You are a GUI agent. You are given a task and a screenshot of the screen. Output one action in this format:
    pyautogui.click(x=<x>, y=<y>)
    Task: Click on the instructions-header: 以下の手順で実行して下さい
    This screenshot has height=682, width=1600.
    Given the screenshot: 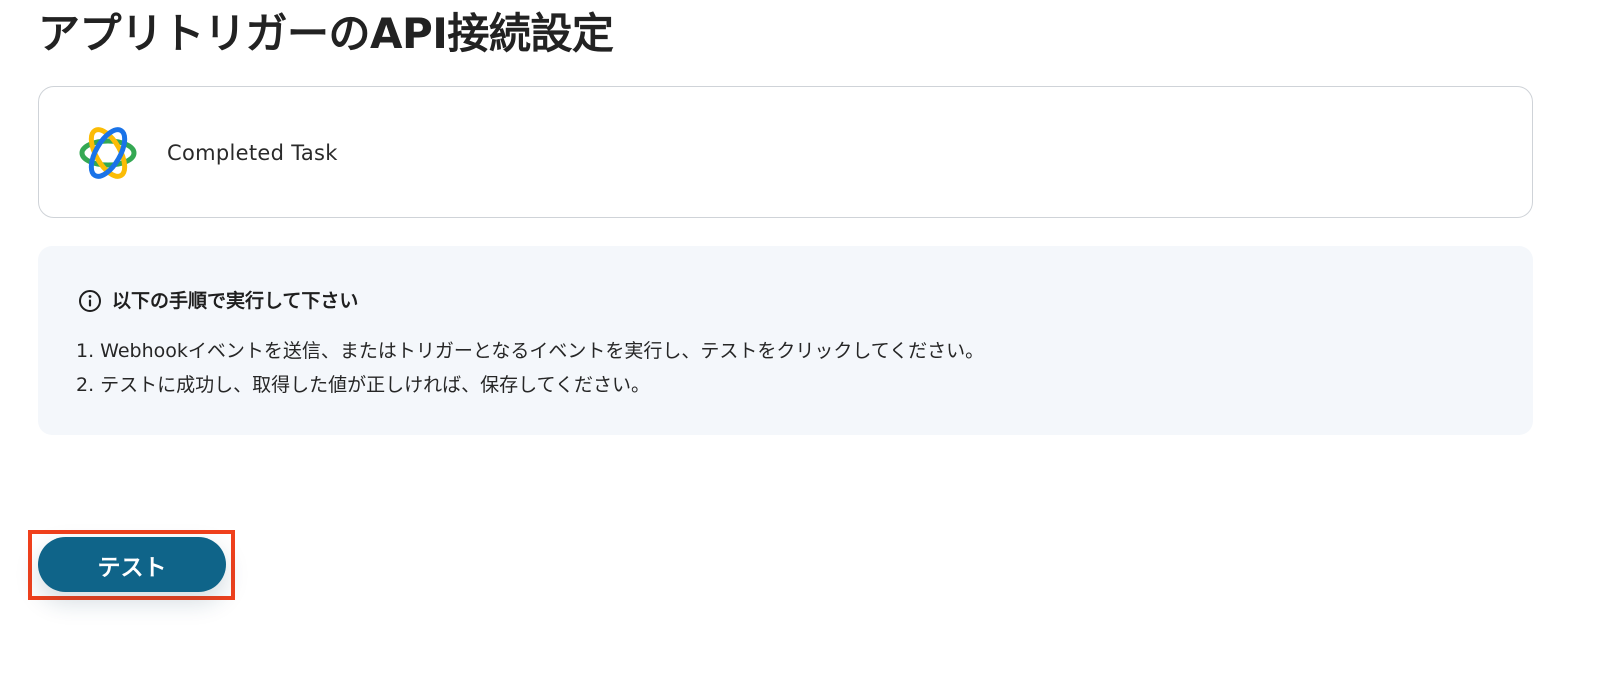 What is the action you would take?
    pyautogui.click(x=218, y=301)
    